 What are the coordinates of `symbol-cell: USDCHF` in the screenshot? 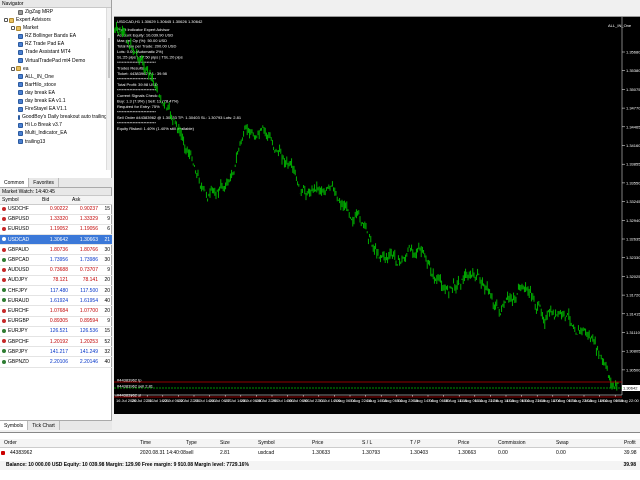 It's located at (20, 209).